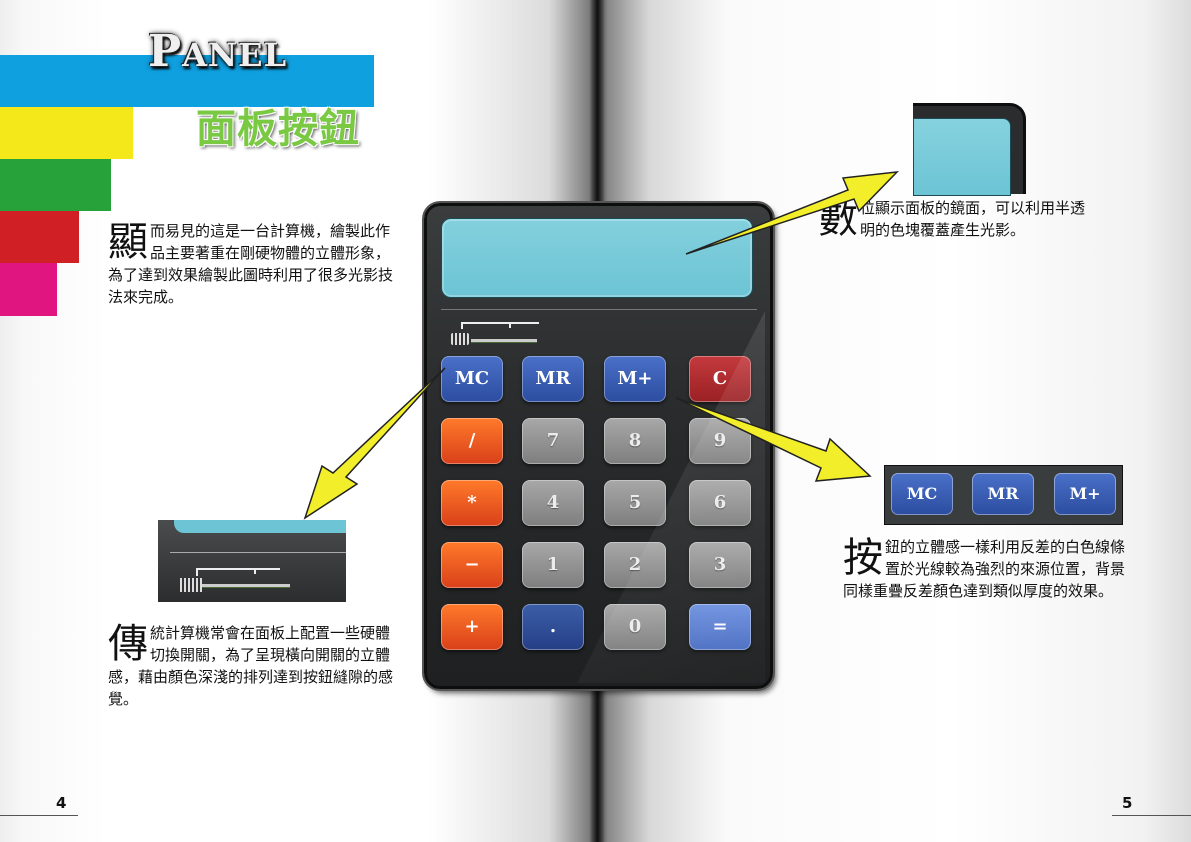  Describe the element at coordinates (39, 815) in the screenshot. I see `page-rule-left` at that location.